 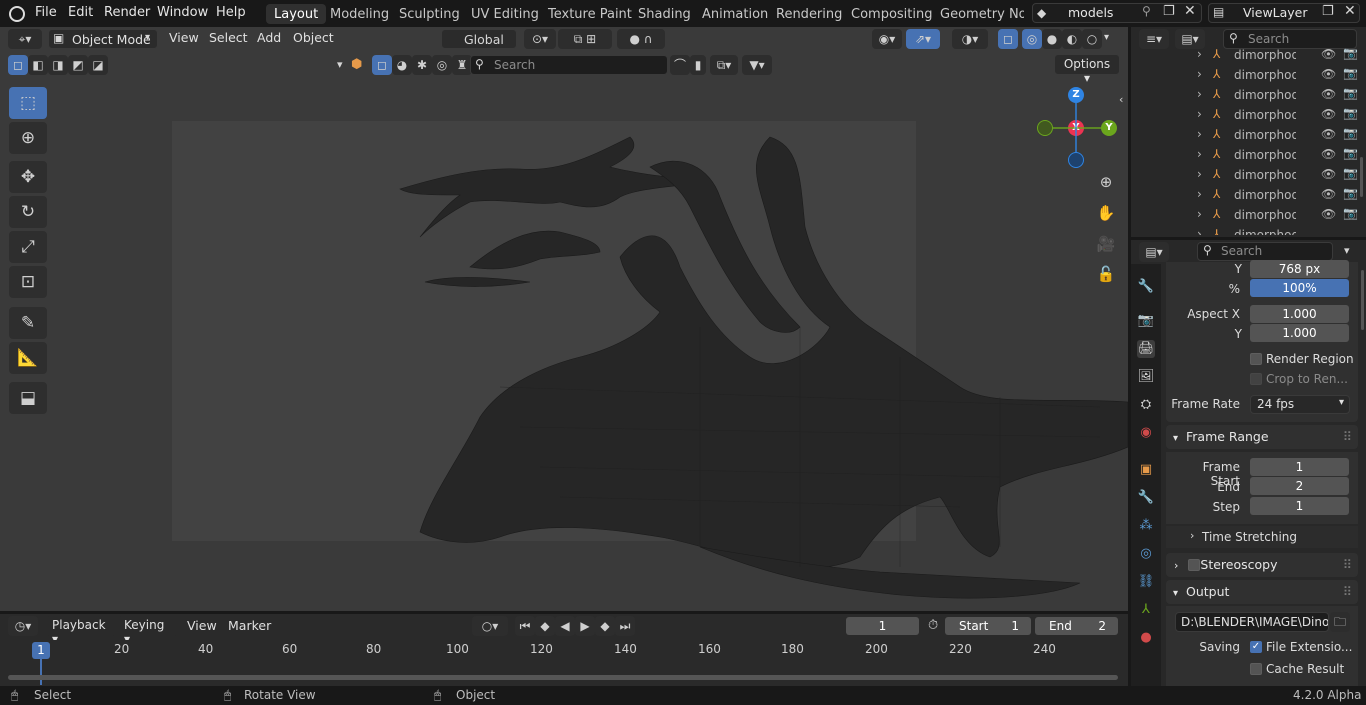 I want to click on tool-tab-icon: 🔧, so click(x=1146, y=287).